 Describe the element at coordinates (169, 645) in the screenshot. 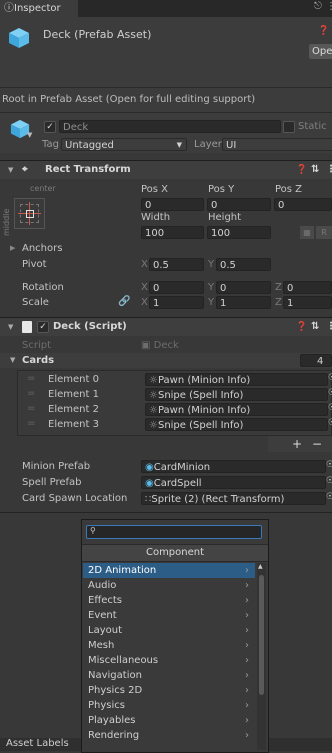

I see `menu-item-mesh: Mesh ›` at that location.